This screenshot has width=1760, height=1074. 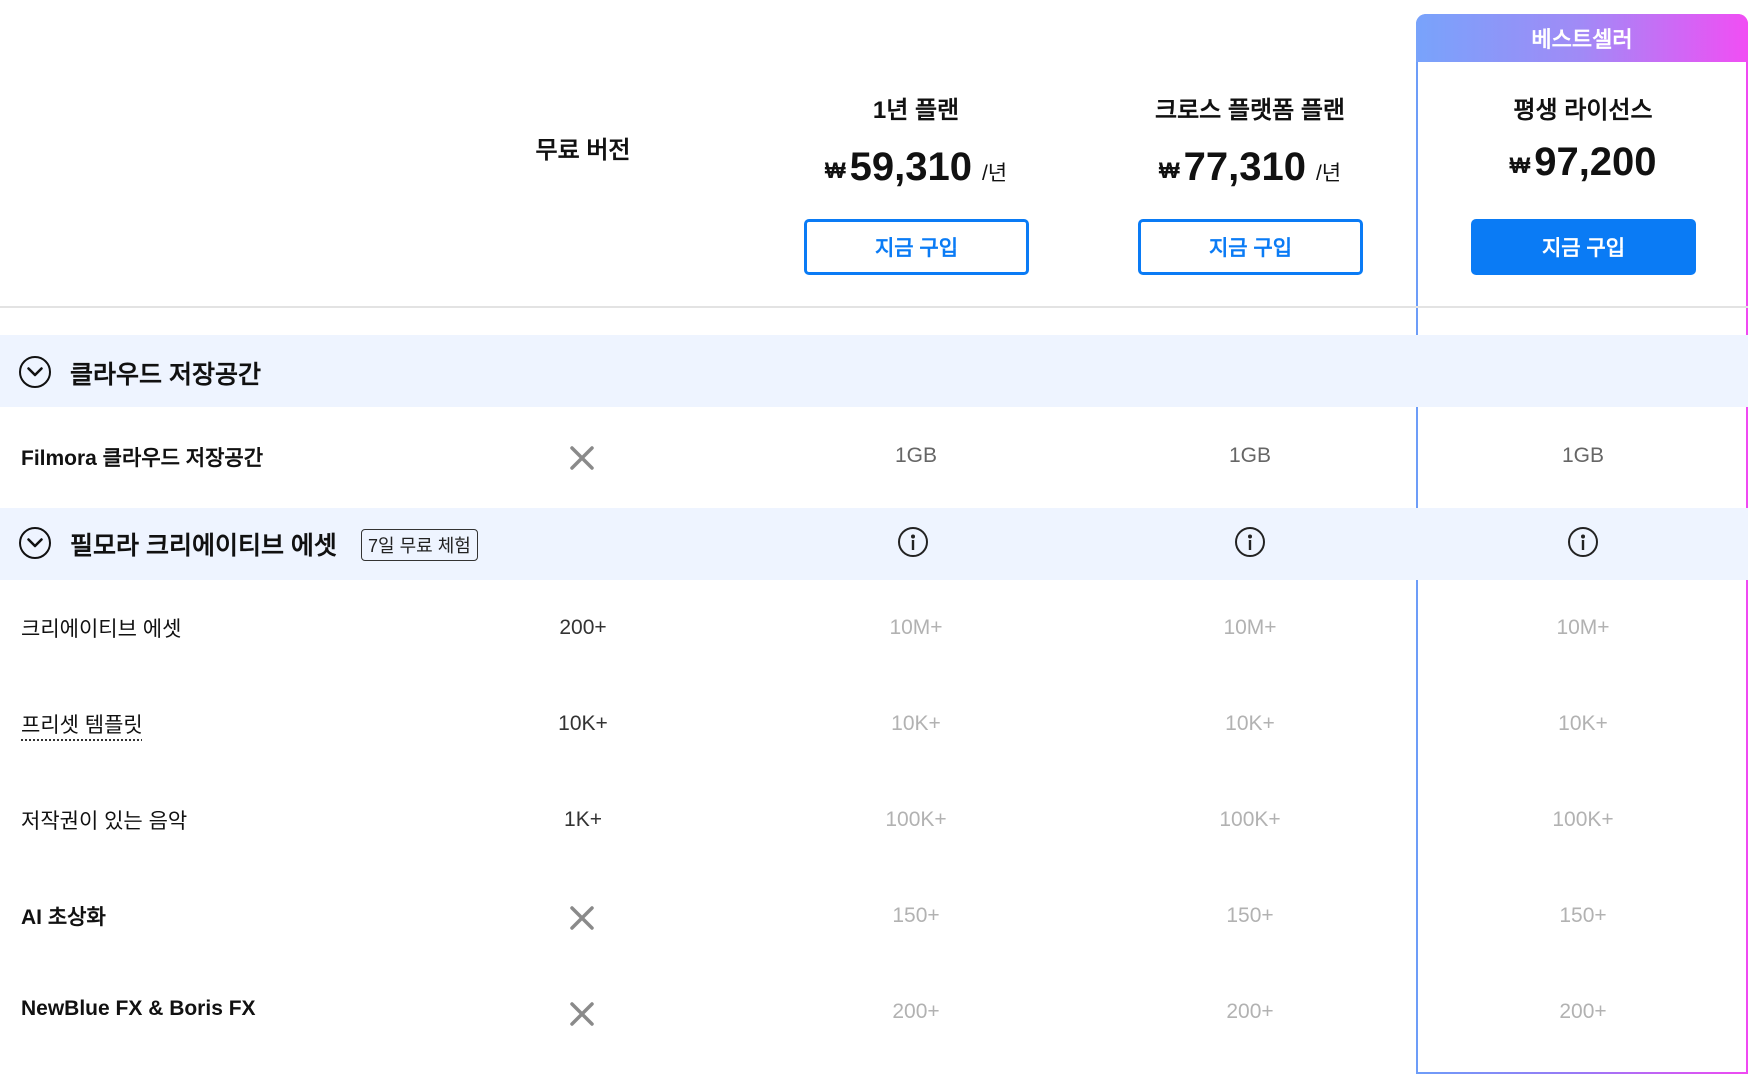 What do you see at coordinates (916, 627) in the screenshot?
I see `cell-plan1: 10M+` at bounding box center [916, 627].